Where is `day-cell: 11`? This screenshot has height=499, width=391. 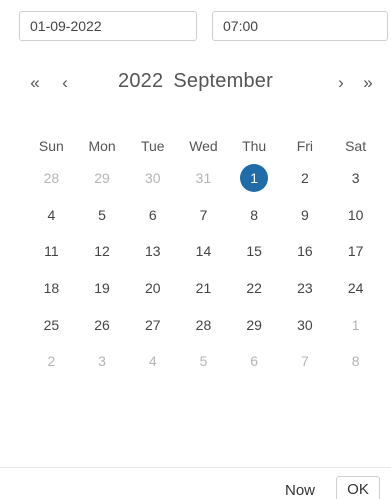 day-cell: 11 is located at coordinates (51, 251).